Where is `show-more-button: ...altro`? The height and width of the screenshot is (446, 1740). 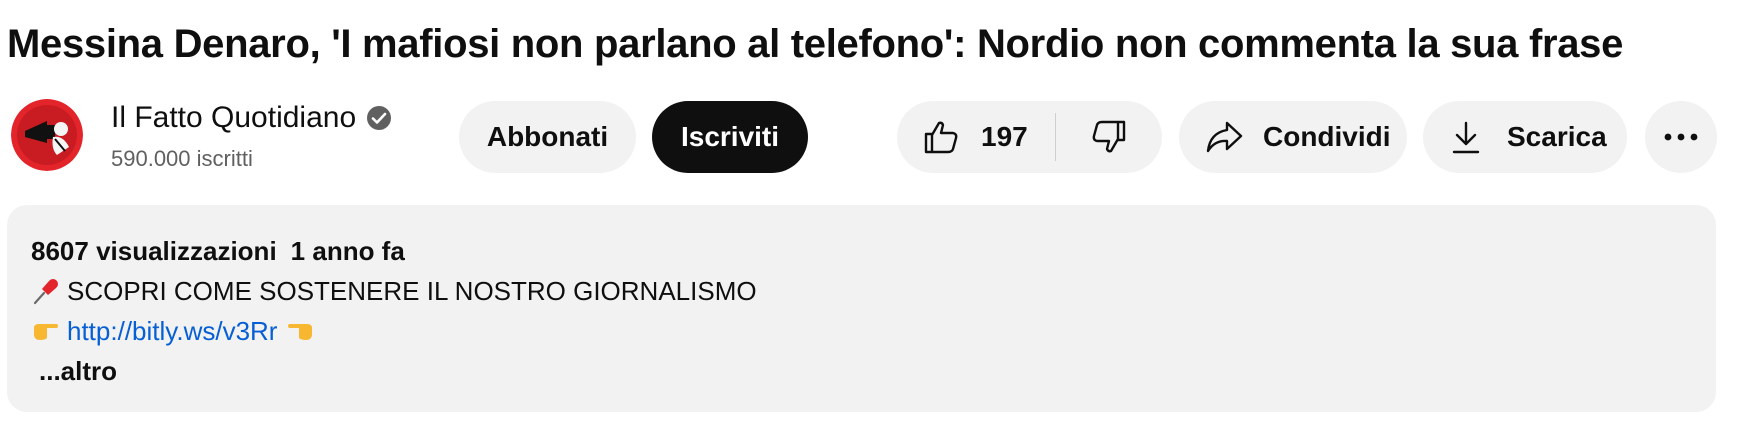
show-more-button: ...altro is located at coordinates (78, 371).